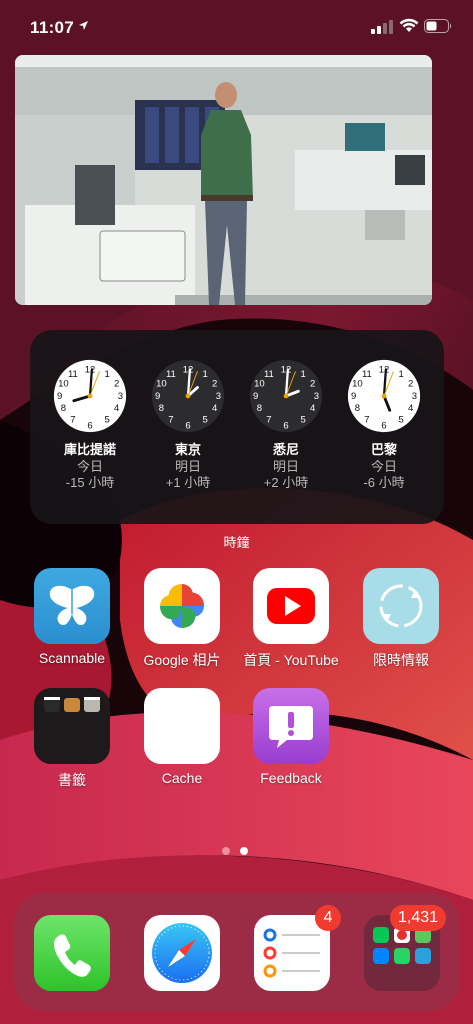 Image resolution: width=473 pixels, height=1024 pixels. What do you see at coordinates (89, 466) in the screenshot?
I see `clock-day: 今日` at bounding box center [89, 466].